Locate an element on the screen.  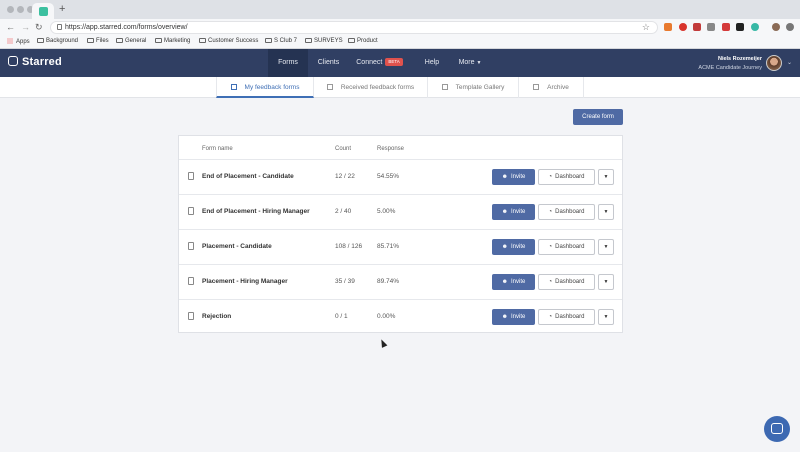
chat-launcher-button is located at coordinates (777, 429).